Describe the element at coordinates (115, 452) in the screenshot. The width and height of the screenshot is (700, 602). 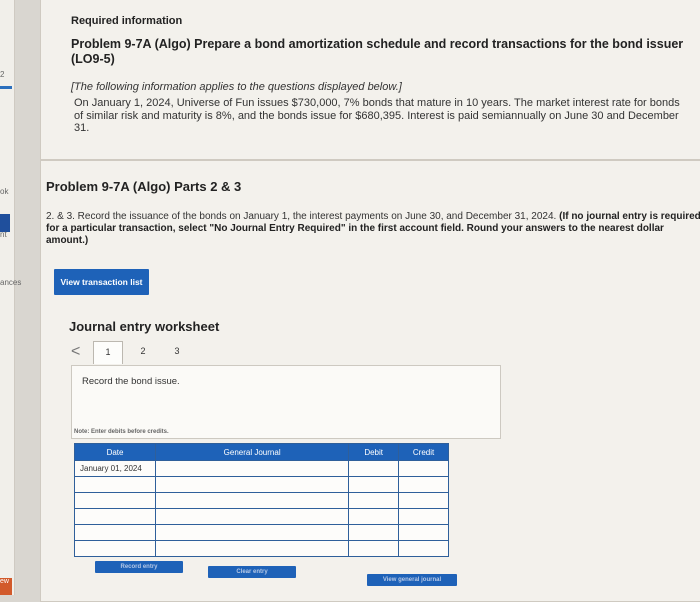
I see `column-header-date: Date` at that location.